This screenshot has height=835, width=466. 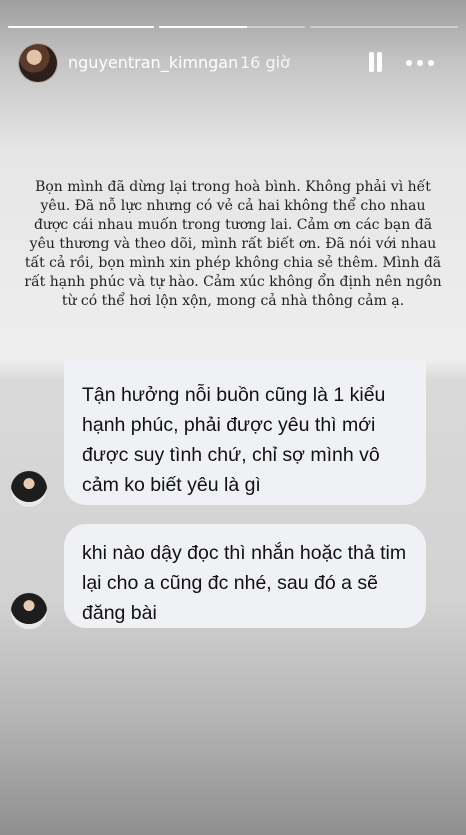 I want to click on story-progress, so click(x=233, y=27).